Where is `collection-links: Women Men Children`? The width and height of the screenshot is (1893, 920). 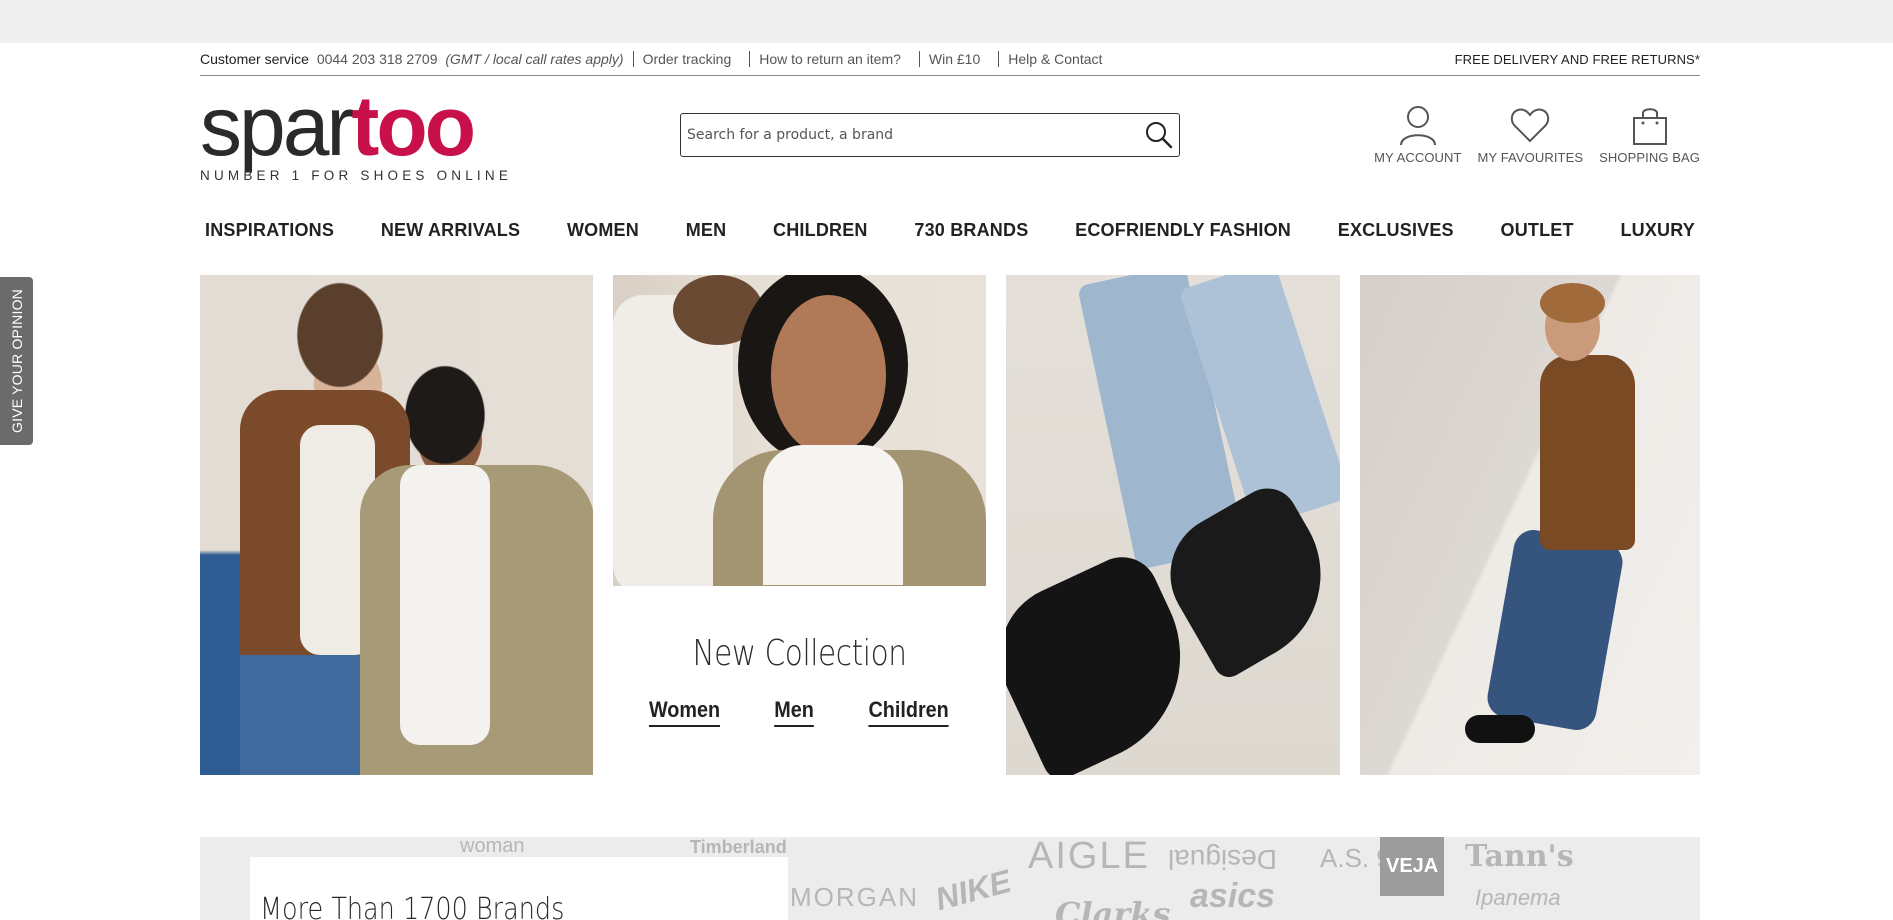
collection-links: Women Men Children is located at coordinates (799, 712).